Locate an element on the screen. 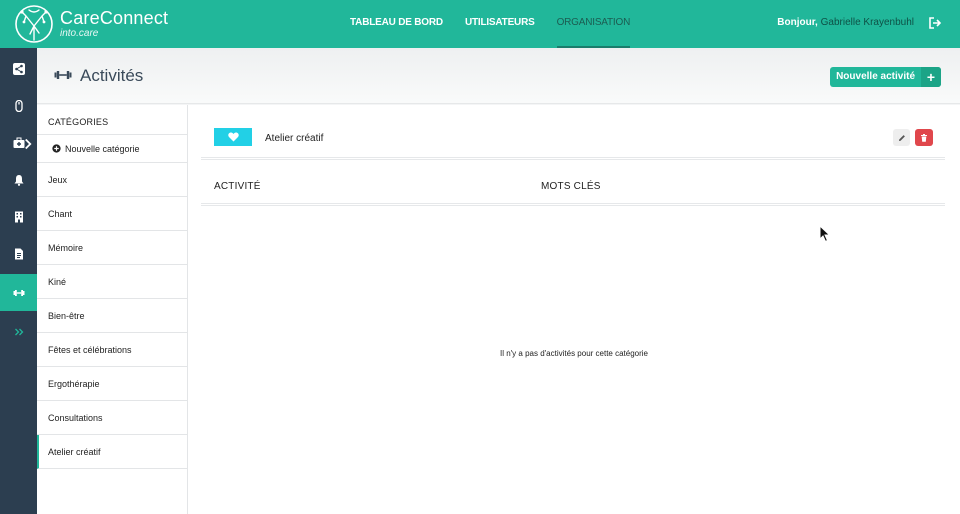  user-greeting: Bonjour, Gabrielle Krayenbuhl is located at coordinates (845, 22).